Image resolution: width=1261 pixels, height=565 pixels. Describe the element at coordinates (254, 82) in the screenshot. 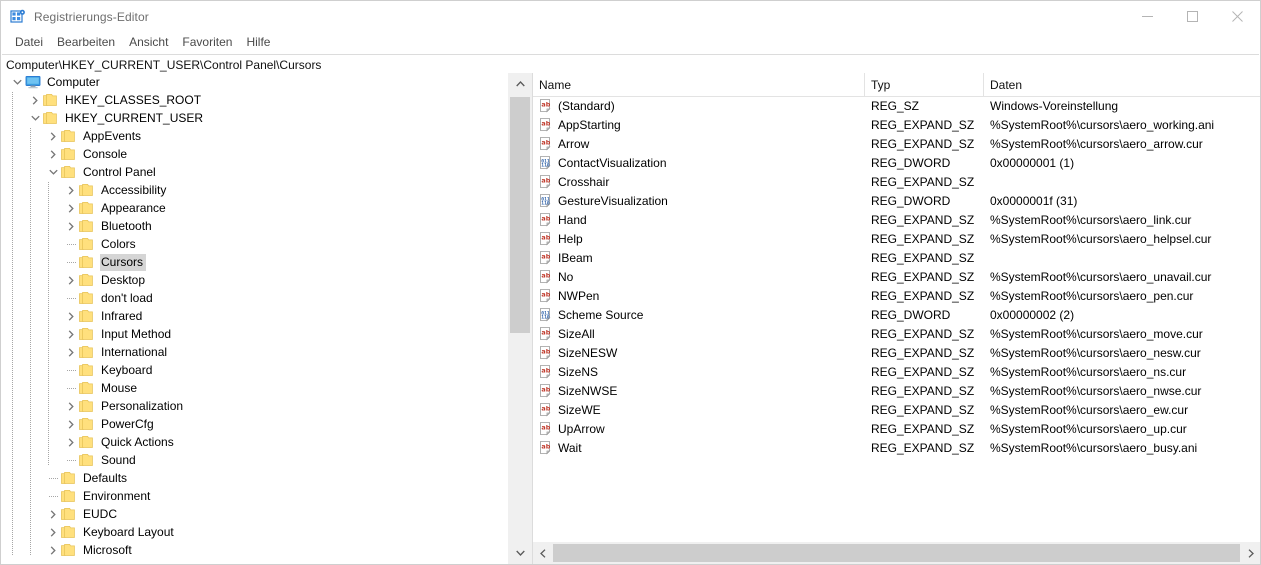

I see `tree-node-computer: Computer` at that location.